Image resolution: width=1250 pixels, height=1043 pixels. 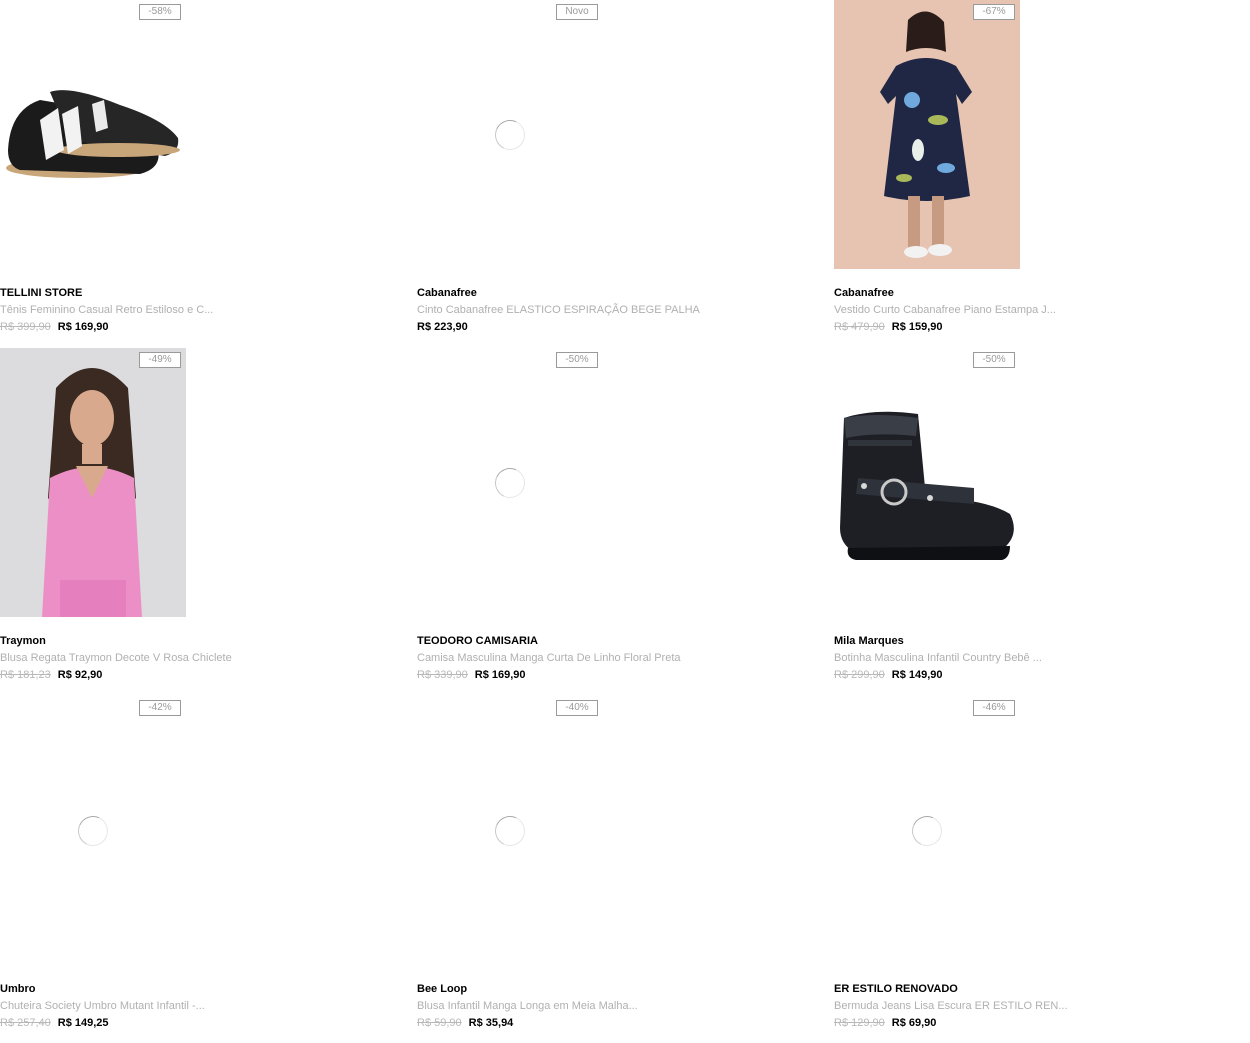 I want to click on product-brand: Bee Loop, so click(x=442, y=989).